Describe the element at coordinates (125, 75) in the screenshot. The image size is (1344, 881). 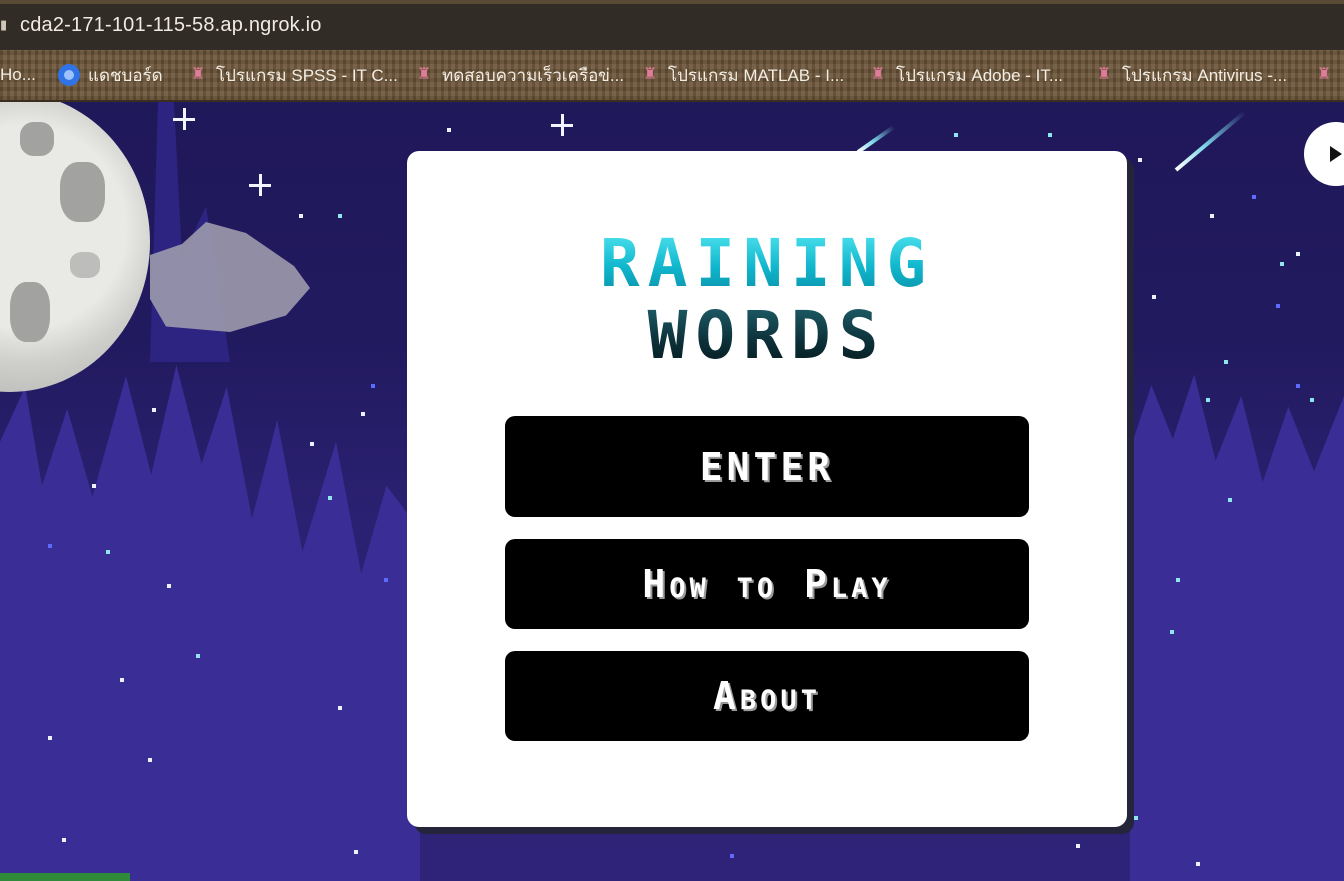
I see `bookmark-label: แดชบอร์ด` at that location.